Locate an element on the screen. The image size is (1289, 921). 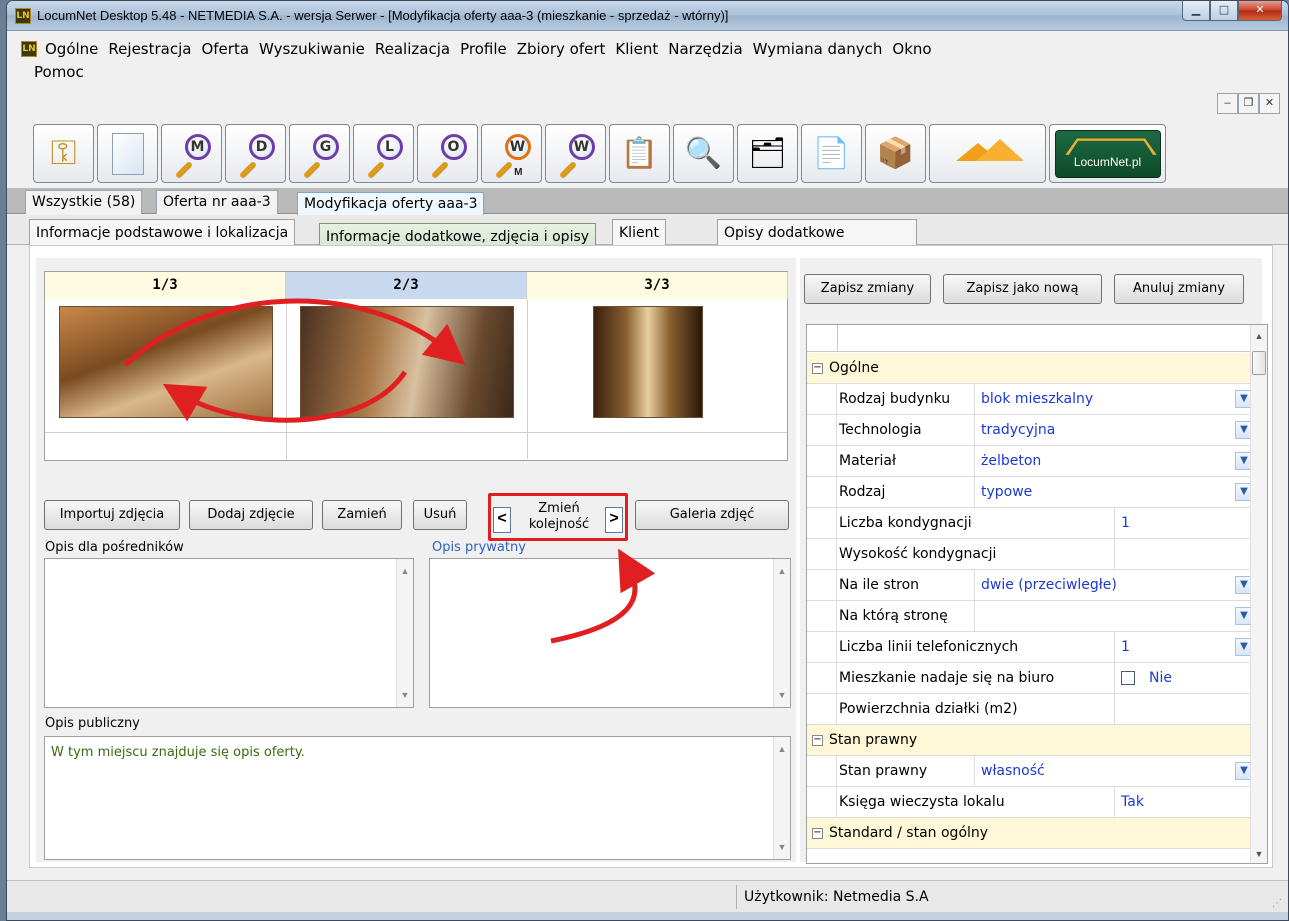
close-icon: ✕ is located at coordinates (1260, 11).